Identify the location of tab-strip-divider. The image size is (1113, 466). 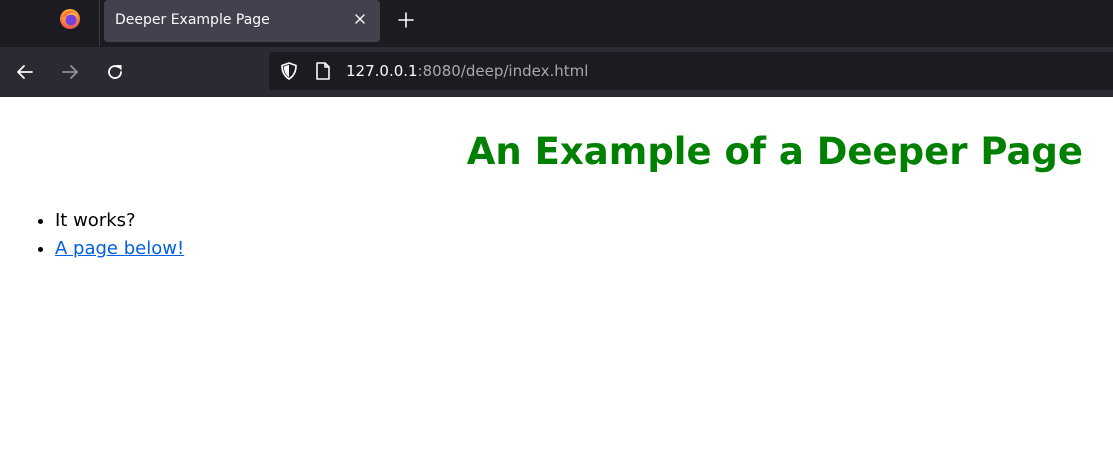
(99, 23).